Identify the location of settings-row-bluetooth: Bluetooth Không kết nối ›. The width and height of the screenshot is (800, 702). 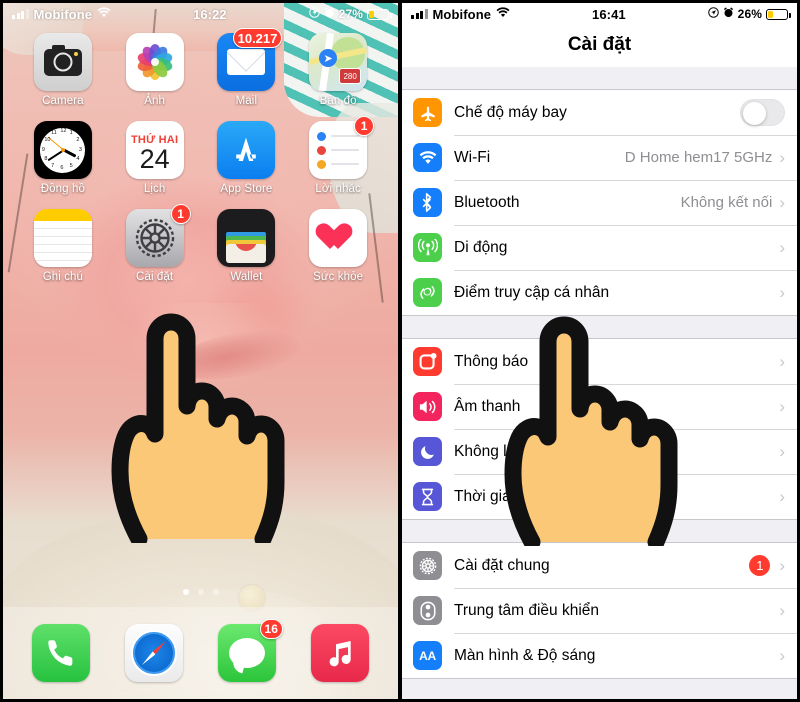
(599, 202).